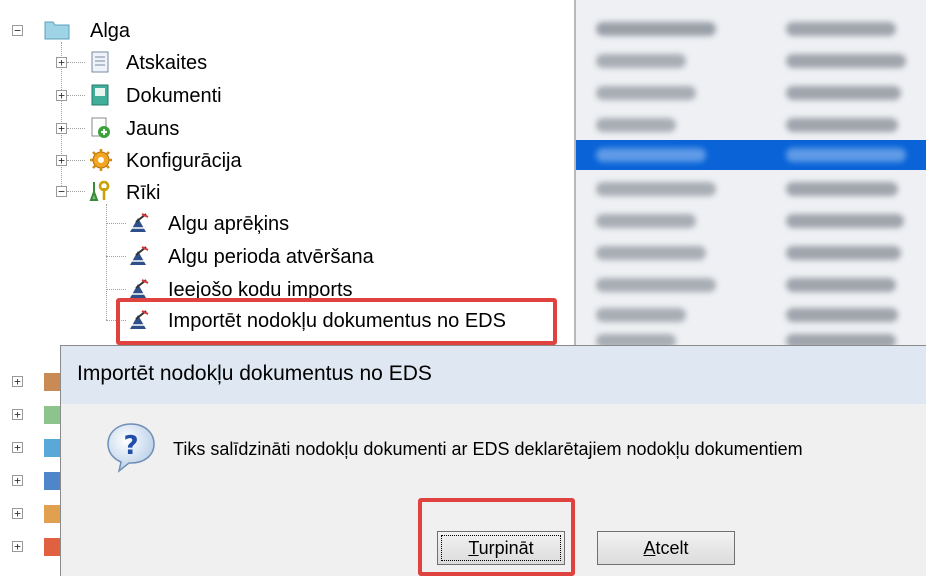 The image size is (926, 576). I want to click on folder-icon, so click(57, 30).